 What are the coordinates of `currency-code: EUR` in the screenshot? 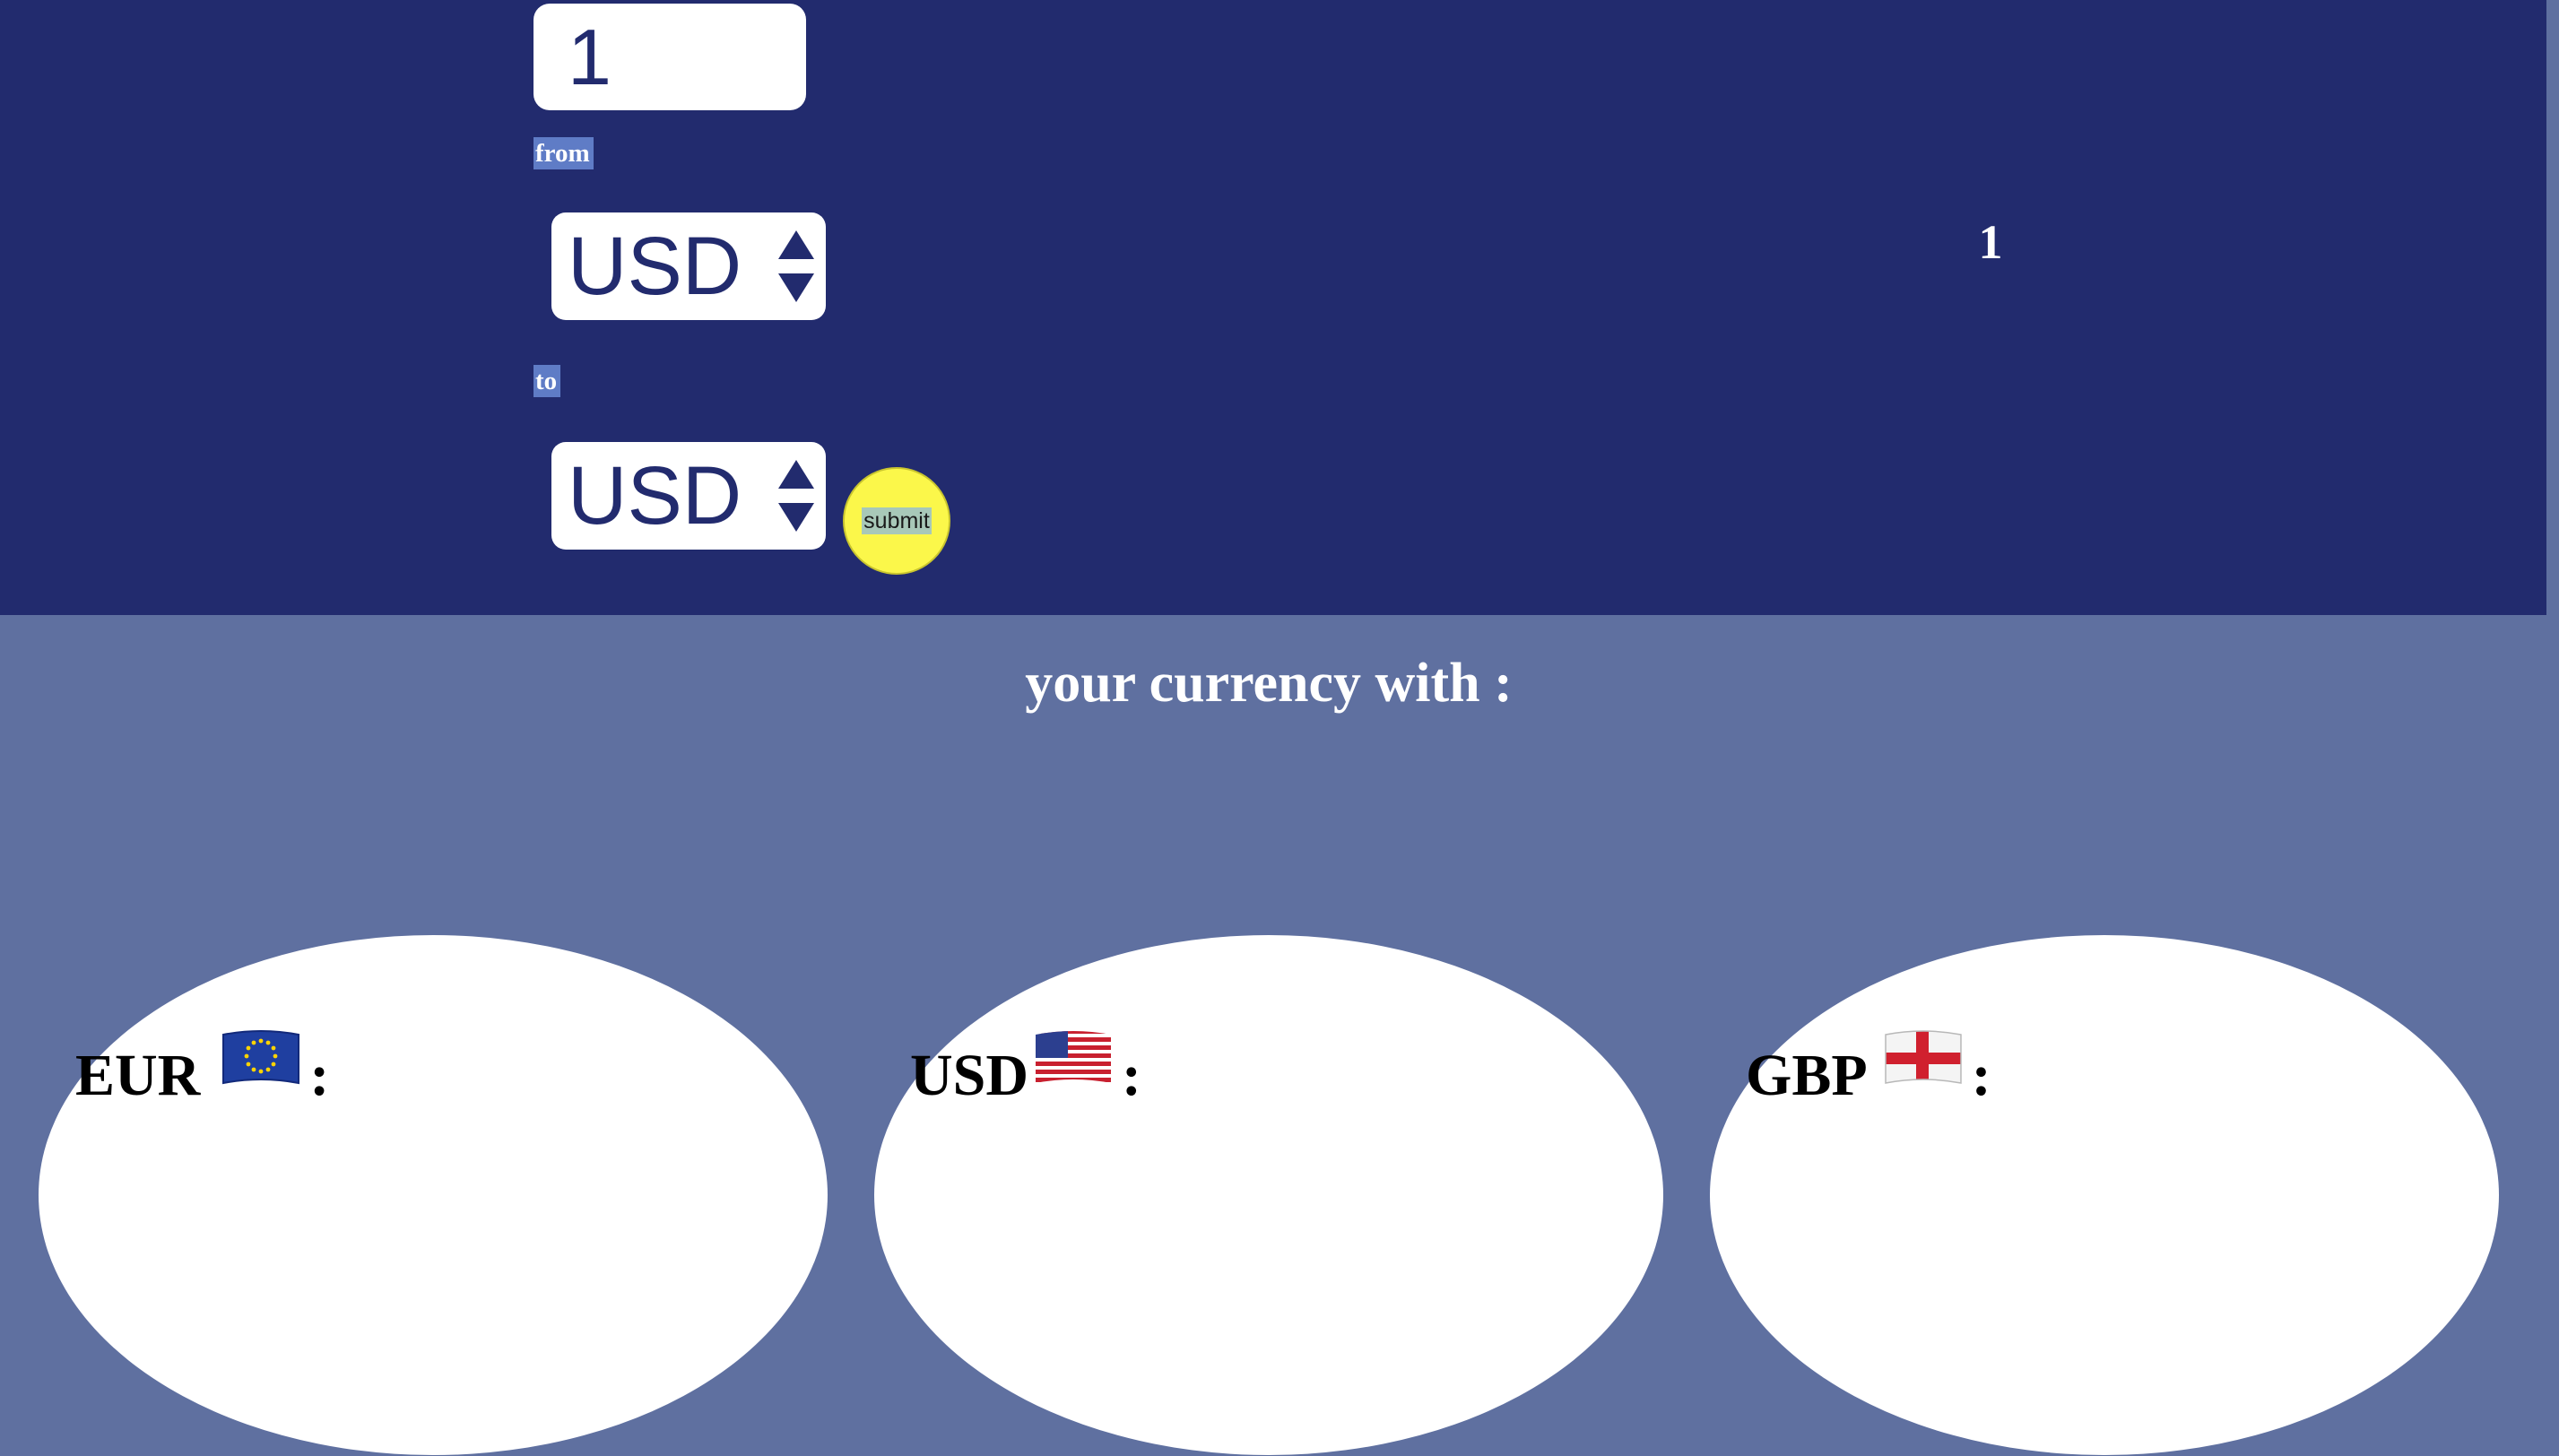 It's located at (138, 1075).